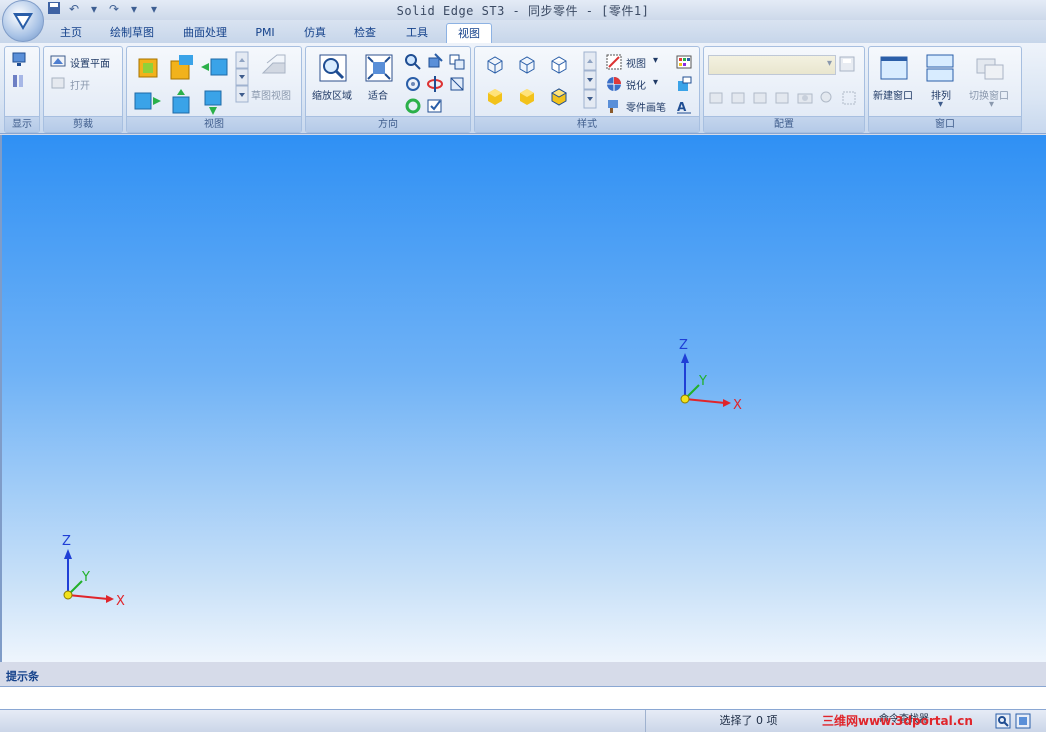 The image size is (1046, 732). I want to click on camera-icon, so click(805, 98).